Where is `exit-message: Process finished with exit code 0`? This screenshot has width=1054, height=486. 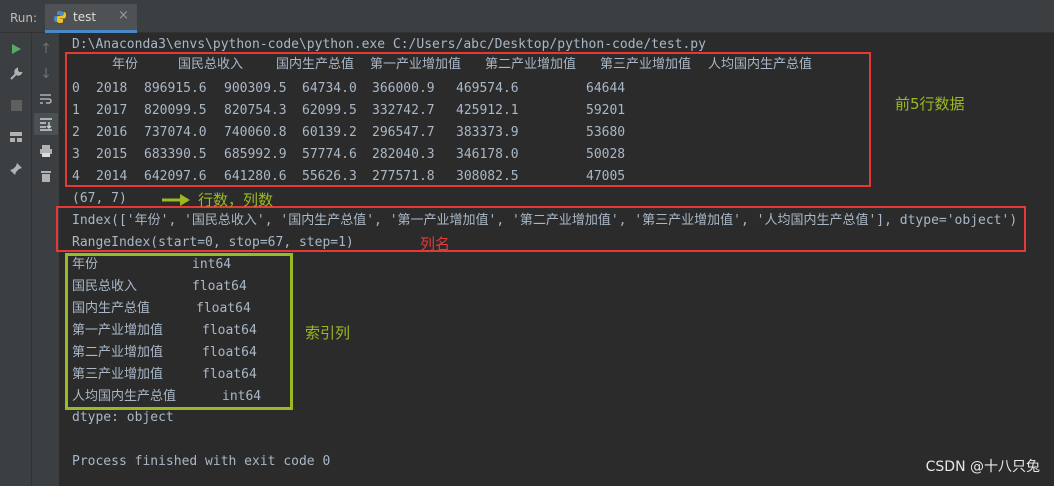
exit-message: Process finished with exit code 0 is located at coordinates (201, 461).